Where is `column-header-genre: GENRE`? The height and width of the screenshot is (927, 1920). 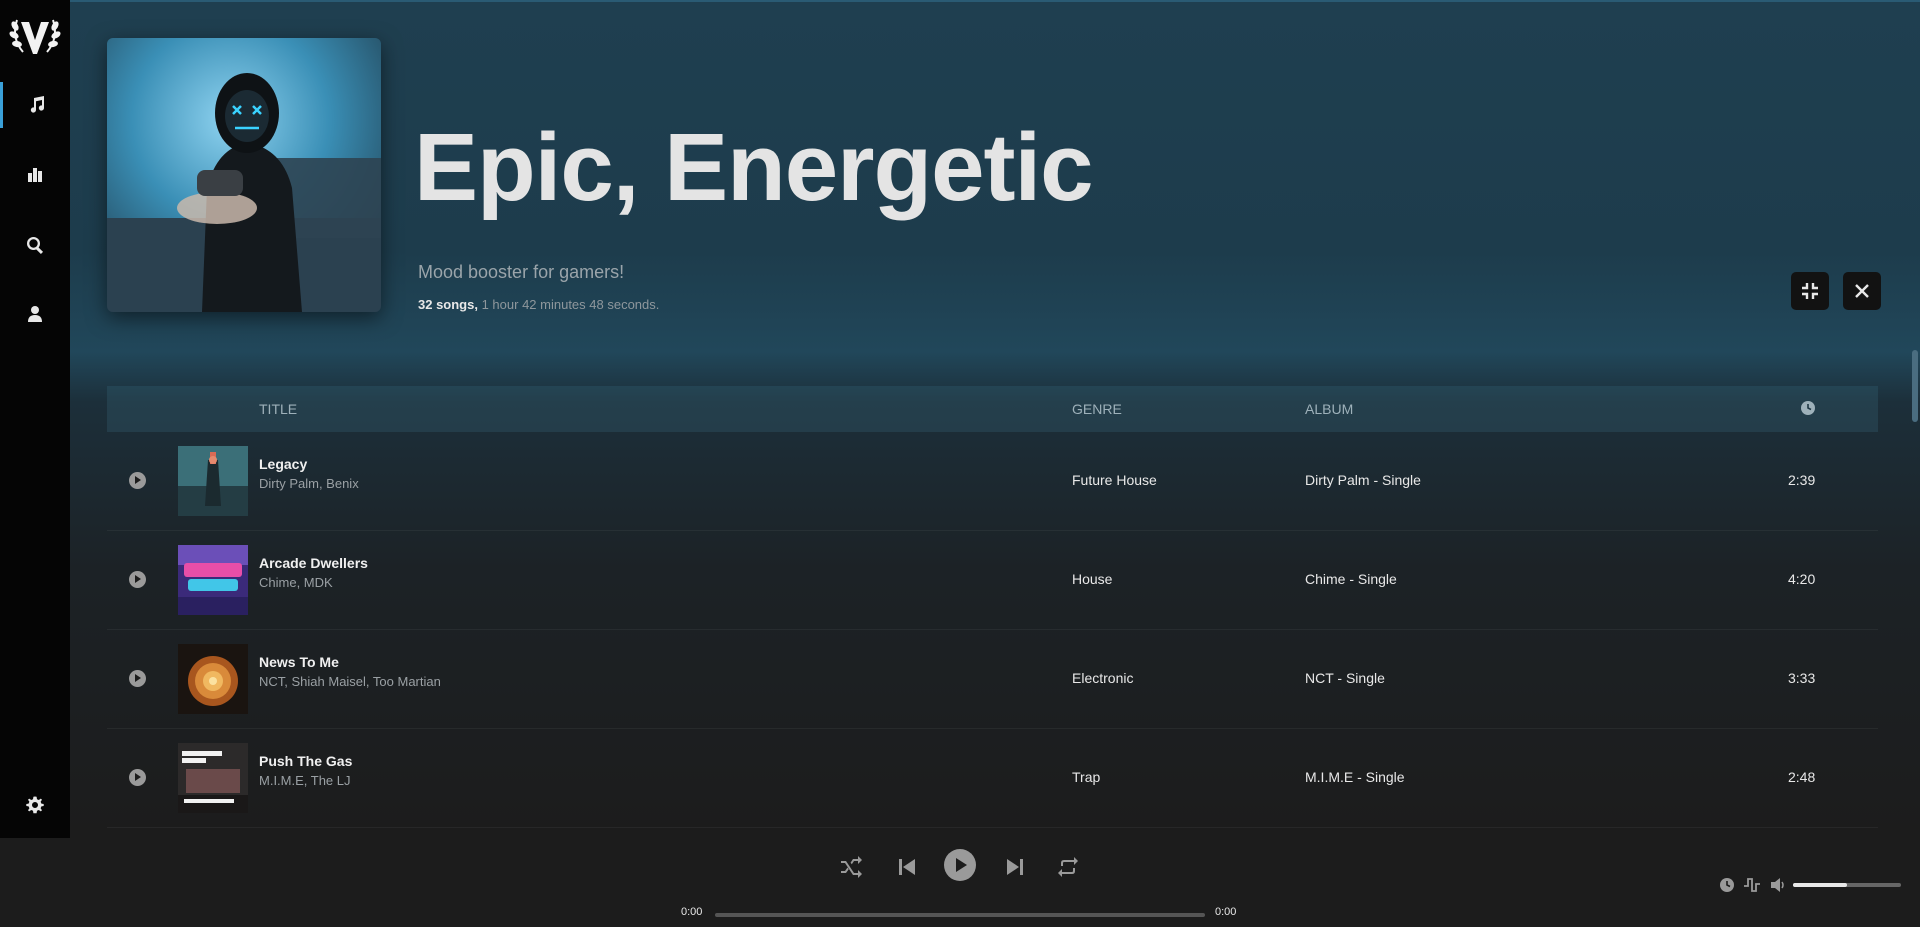 column-header-genre: GENRE is located at coordinates (1097, 409).